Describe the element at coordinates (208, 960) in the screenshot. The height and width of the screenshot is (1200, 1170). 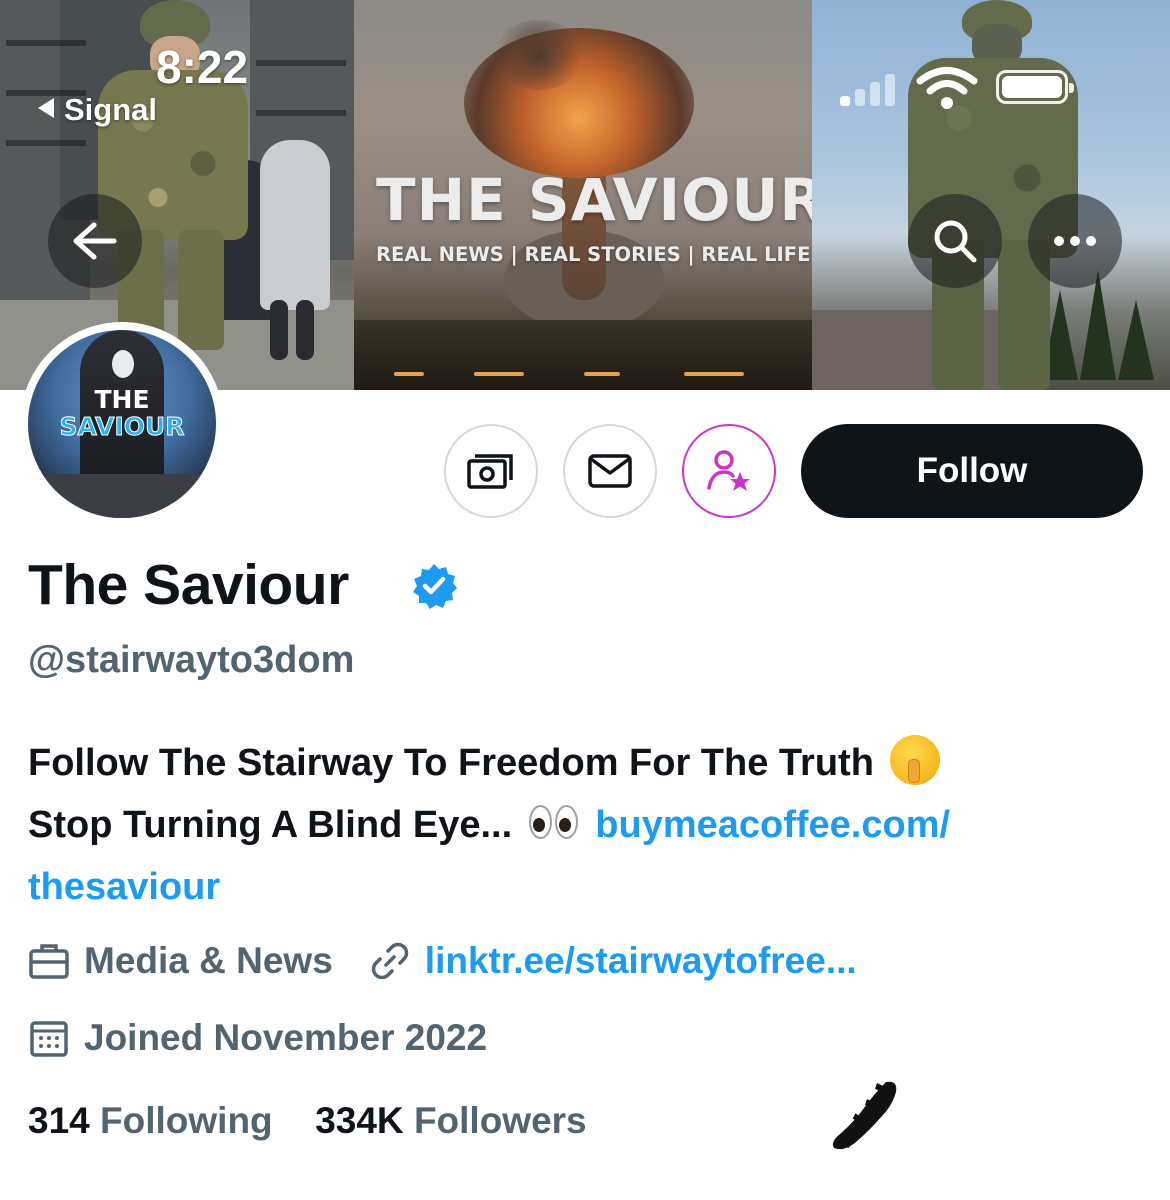
I see `profile-category: Media & News` at that location.